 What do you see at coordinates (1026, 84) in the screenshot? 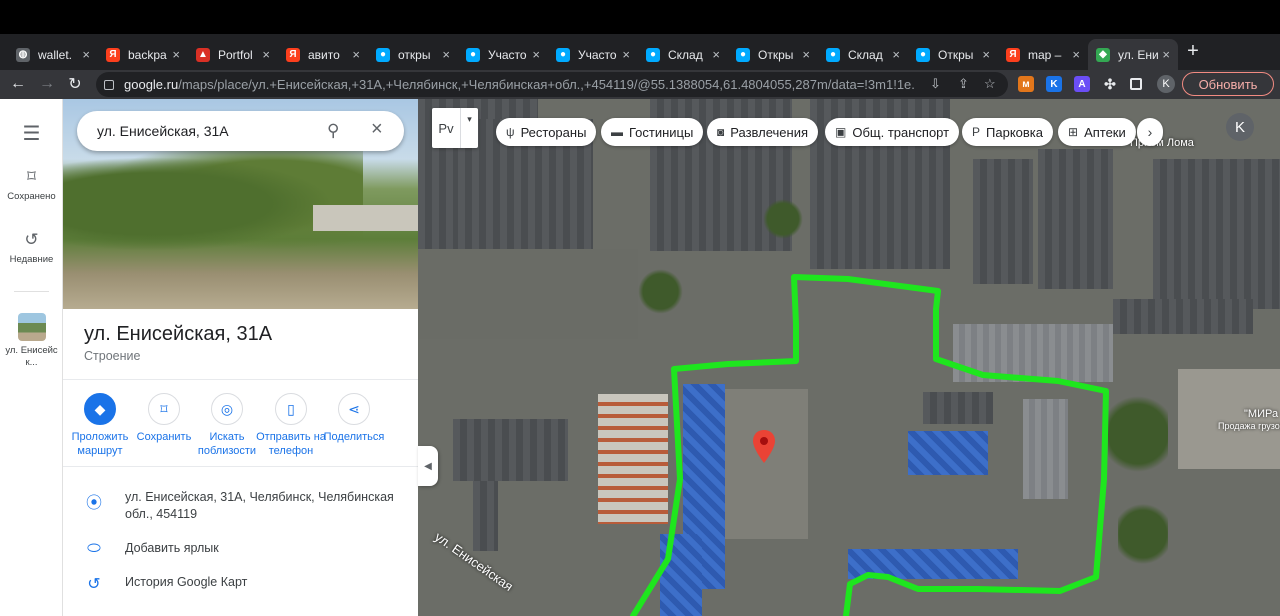
I see `metamask-extension-icon: ᴍ` at bounding box center [1026, 84].